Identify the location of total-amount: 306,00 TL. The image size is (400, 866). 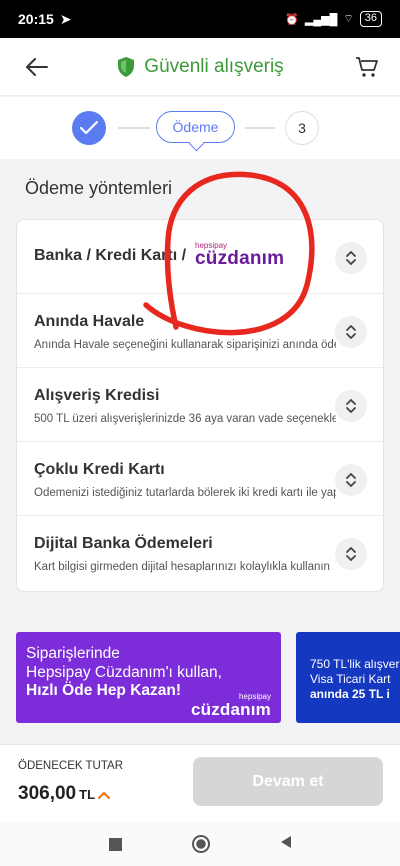
(64, 794).